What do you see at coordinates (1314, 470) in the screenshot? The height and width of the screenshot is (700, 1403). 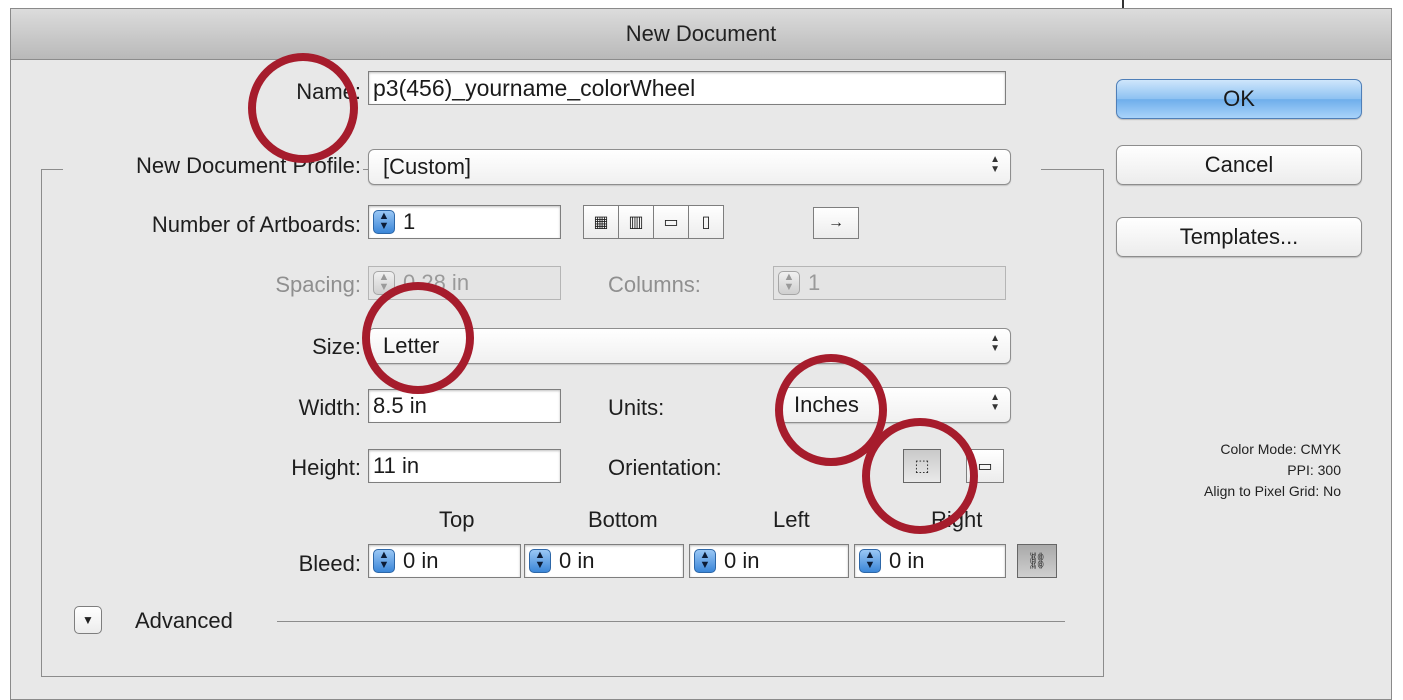 I see `ppi-info: PPI: 300` at bounding box center [1314, 470].